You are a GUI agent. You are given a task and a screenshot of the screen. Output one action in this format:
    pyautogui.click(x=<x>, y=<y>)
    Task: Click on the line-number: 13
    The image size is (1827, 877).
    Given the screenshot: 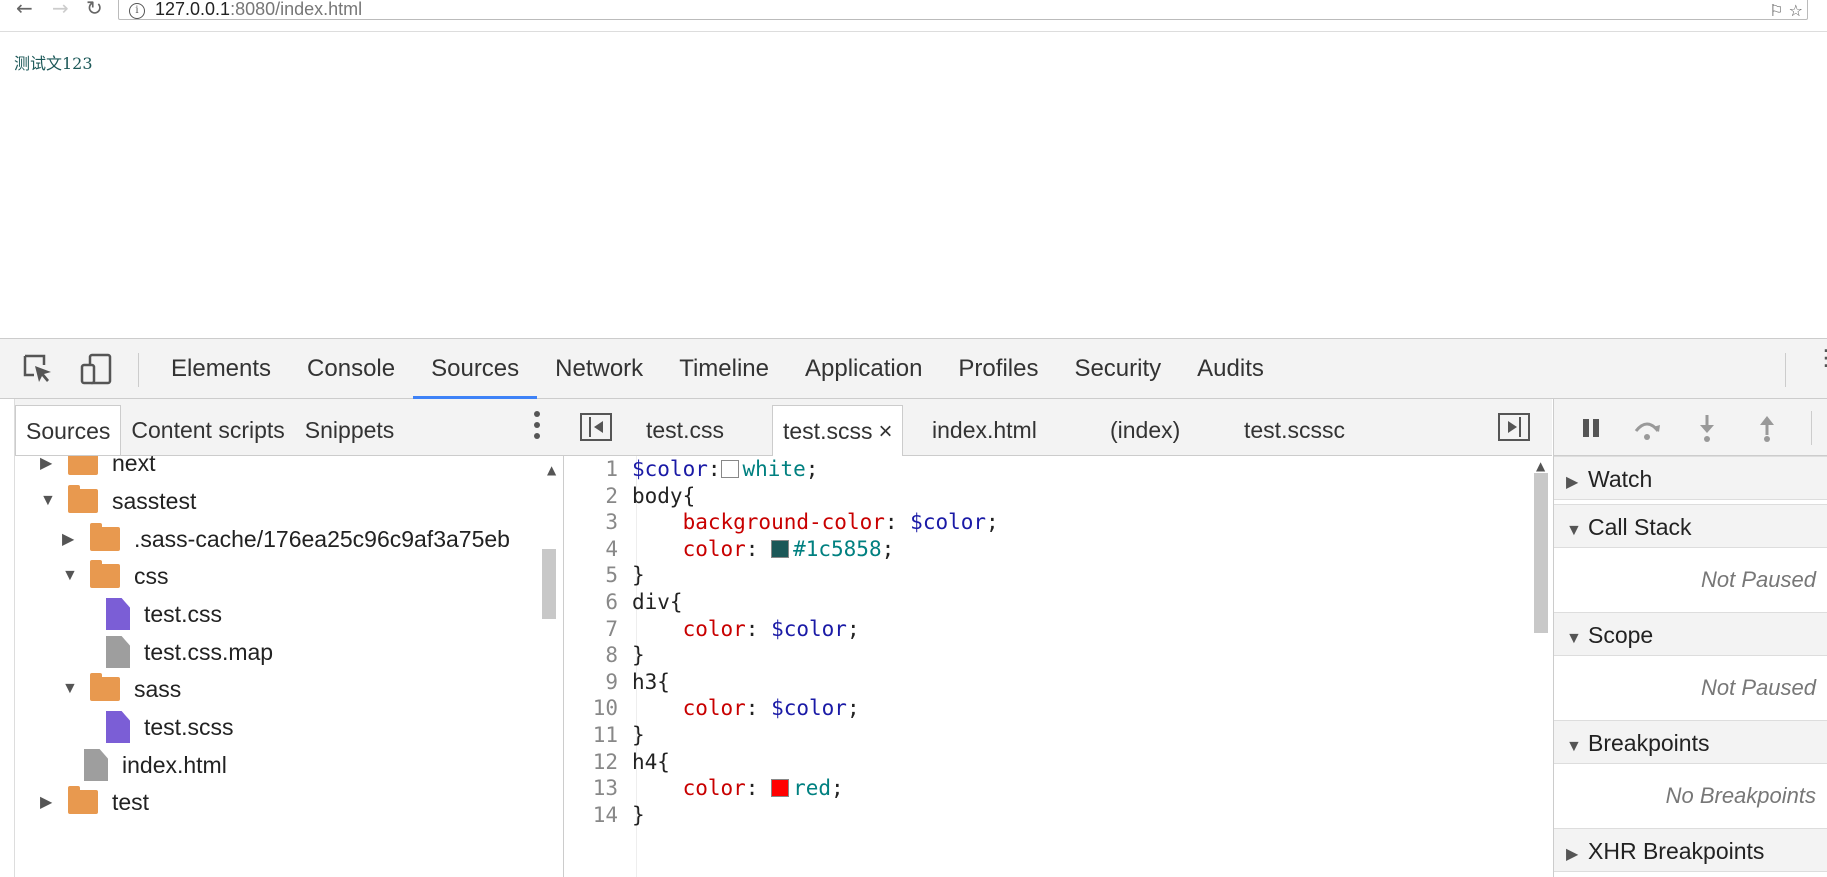 What is the action you would take?
    pyautogui.click(x=594, y=788)
    